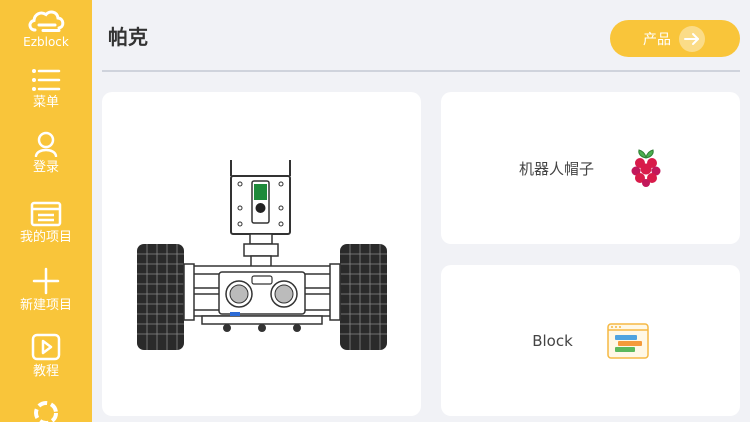  Describe the element at coordinates (675, 38) in the screenshot. I see `product-button: 产品` at that location.